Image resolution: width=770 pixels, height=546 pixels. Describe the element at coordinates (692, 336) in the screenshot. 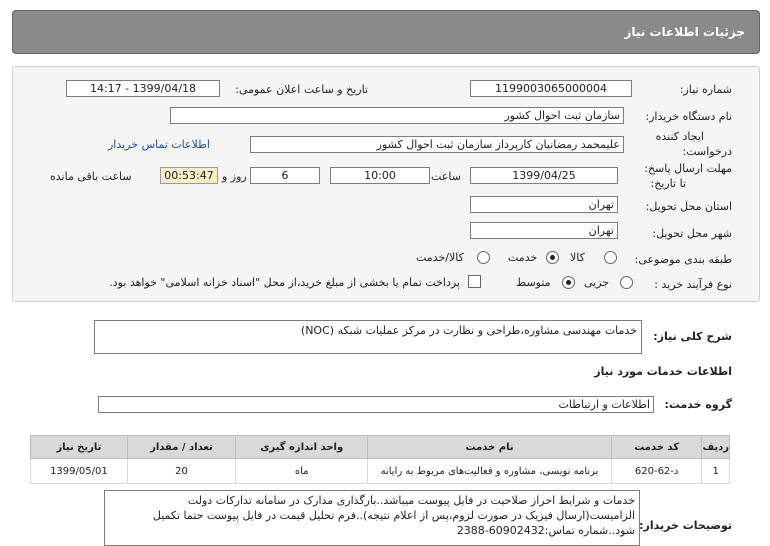

I see `general-desc-label: شرح کلی نیاز:` at that location.